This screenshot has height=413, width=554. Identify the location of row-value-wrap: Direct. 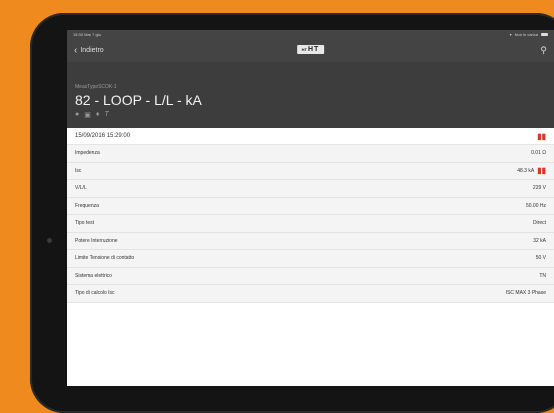
(539, 223).